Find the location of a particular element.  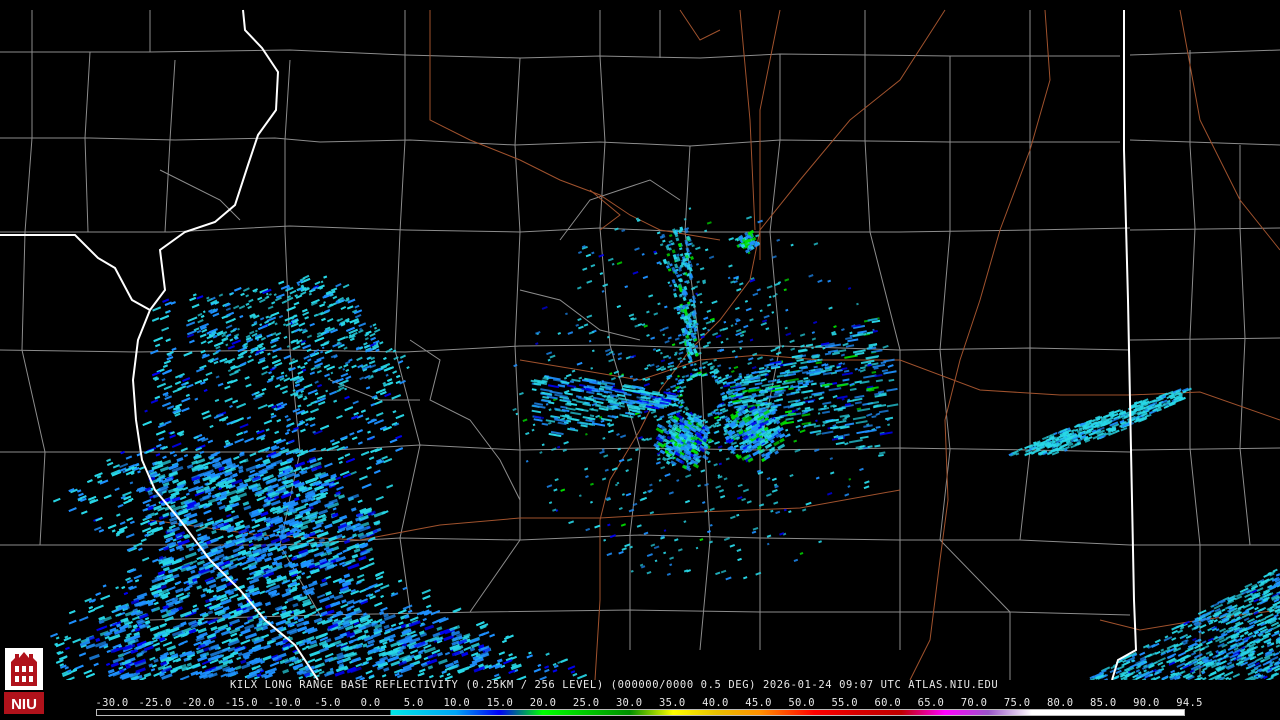

echo-cell-north is located at coordinates (748, 242).